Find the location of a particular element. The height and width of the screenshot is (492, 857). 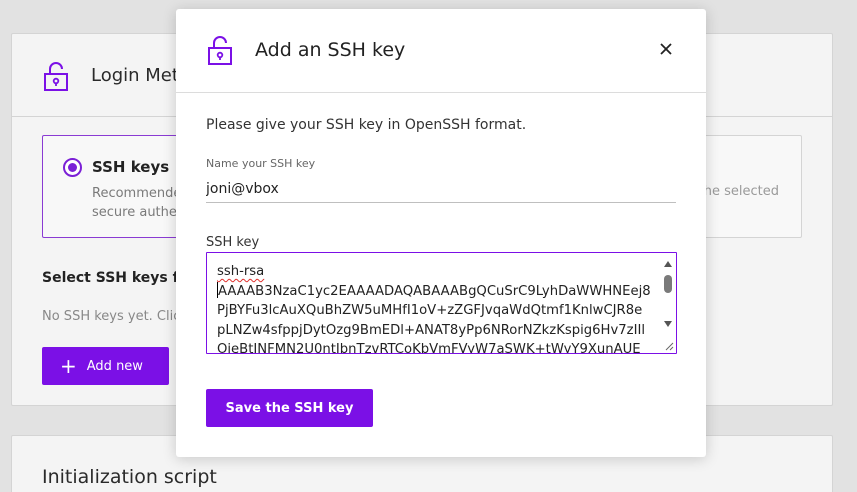

dialog-header: Add an SSH key is located at coordinates (441, 51).